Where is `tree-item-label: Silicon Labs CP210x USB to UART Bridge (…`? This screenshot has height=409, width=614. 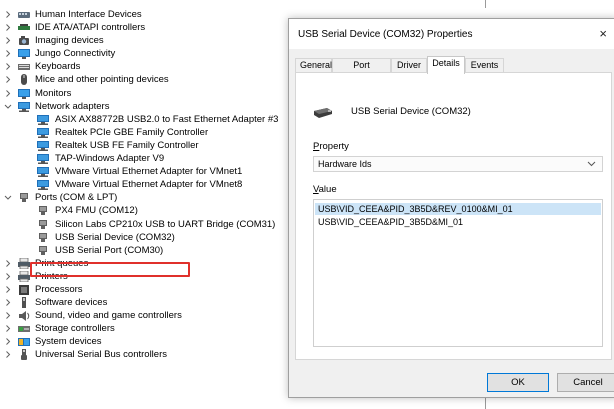
tree-item-label: Silicon Labs CP210x USB to UART Bridge (… is located at coordinates (165, 224).